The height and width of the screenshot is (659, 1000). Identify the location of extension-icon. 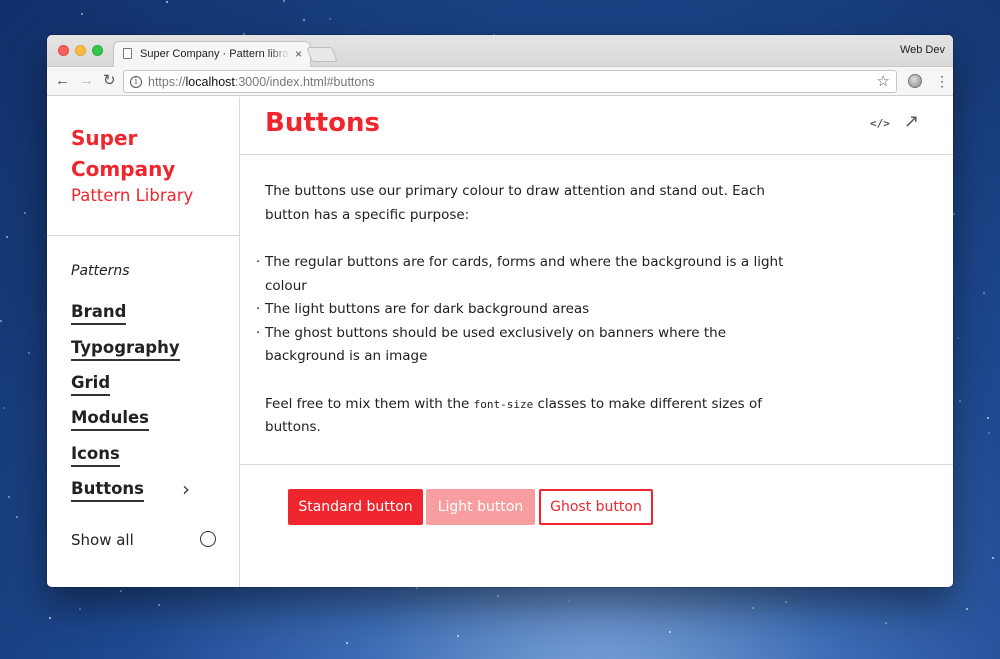
(915, 81).